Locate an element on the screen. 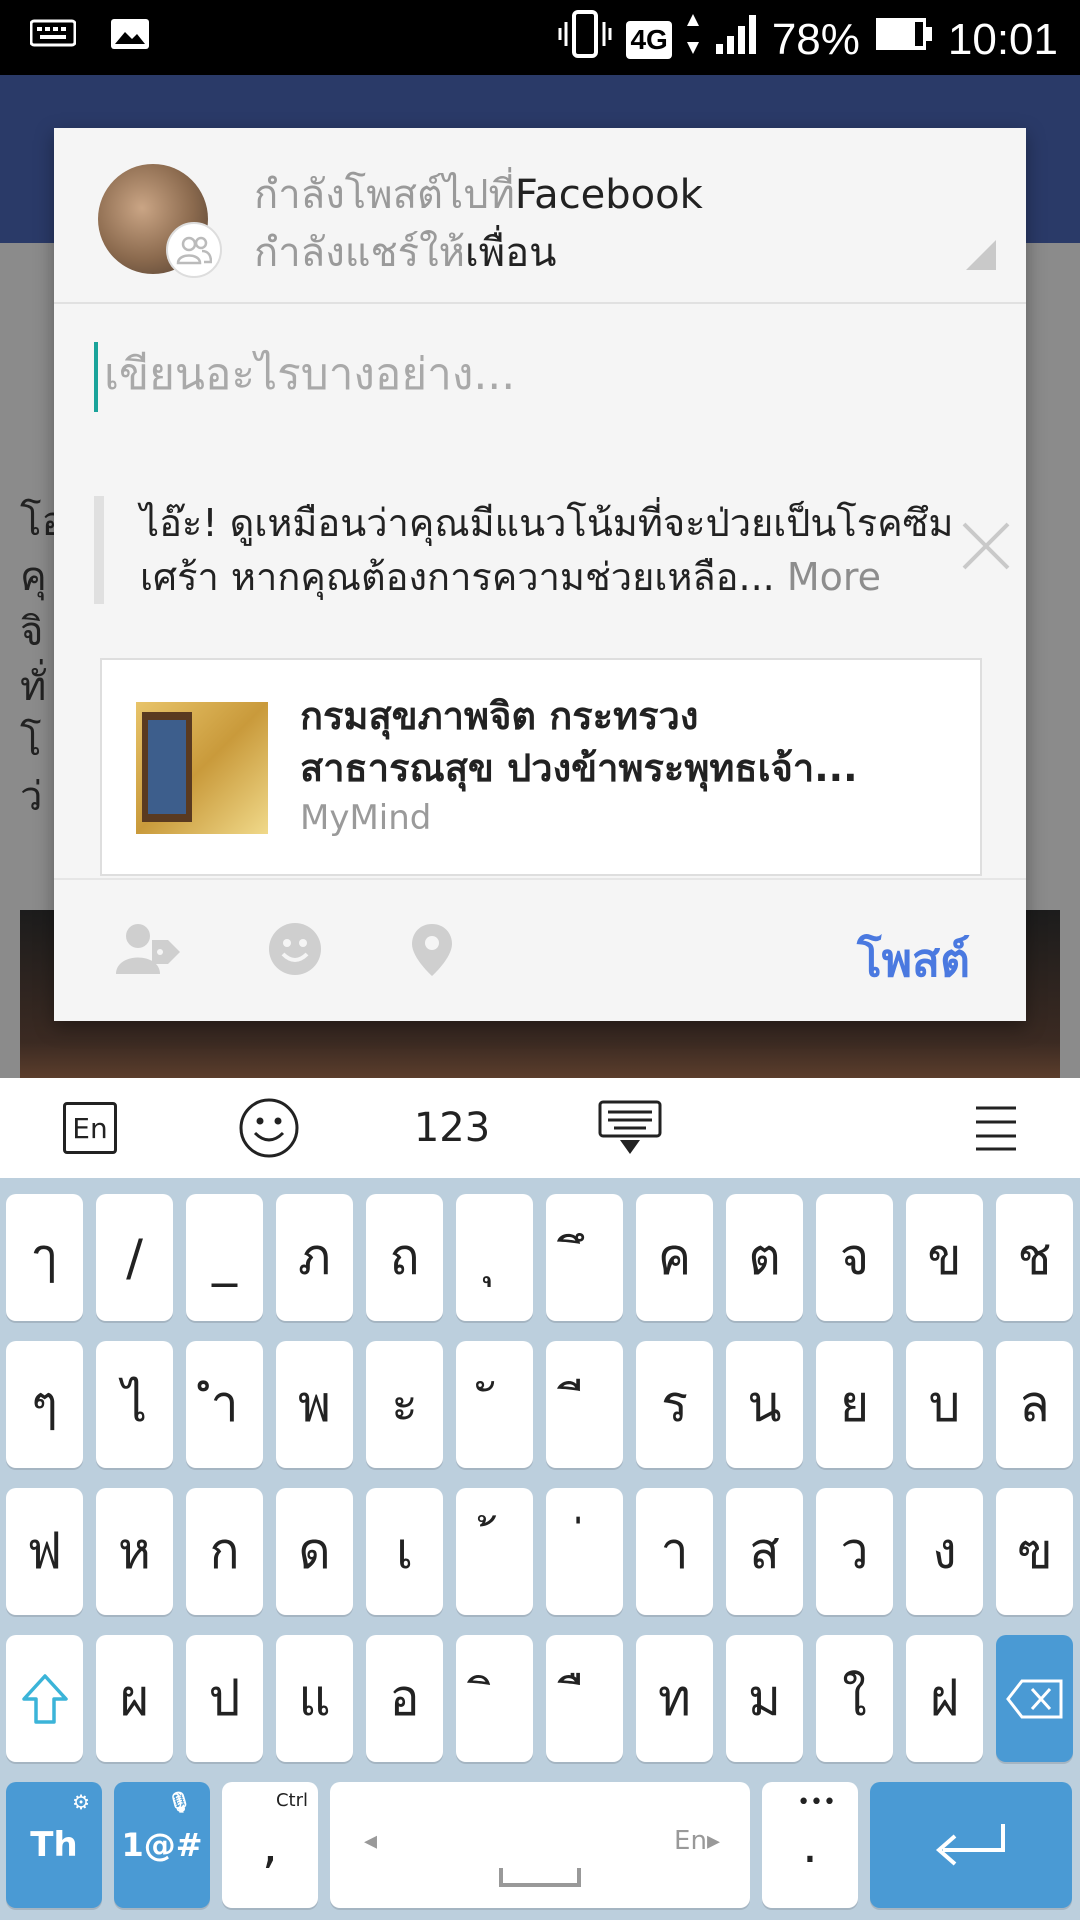 The height and width of the screenshot is (1920, 1080). shift-key is located at coordinates (44, 1698).